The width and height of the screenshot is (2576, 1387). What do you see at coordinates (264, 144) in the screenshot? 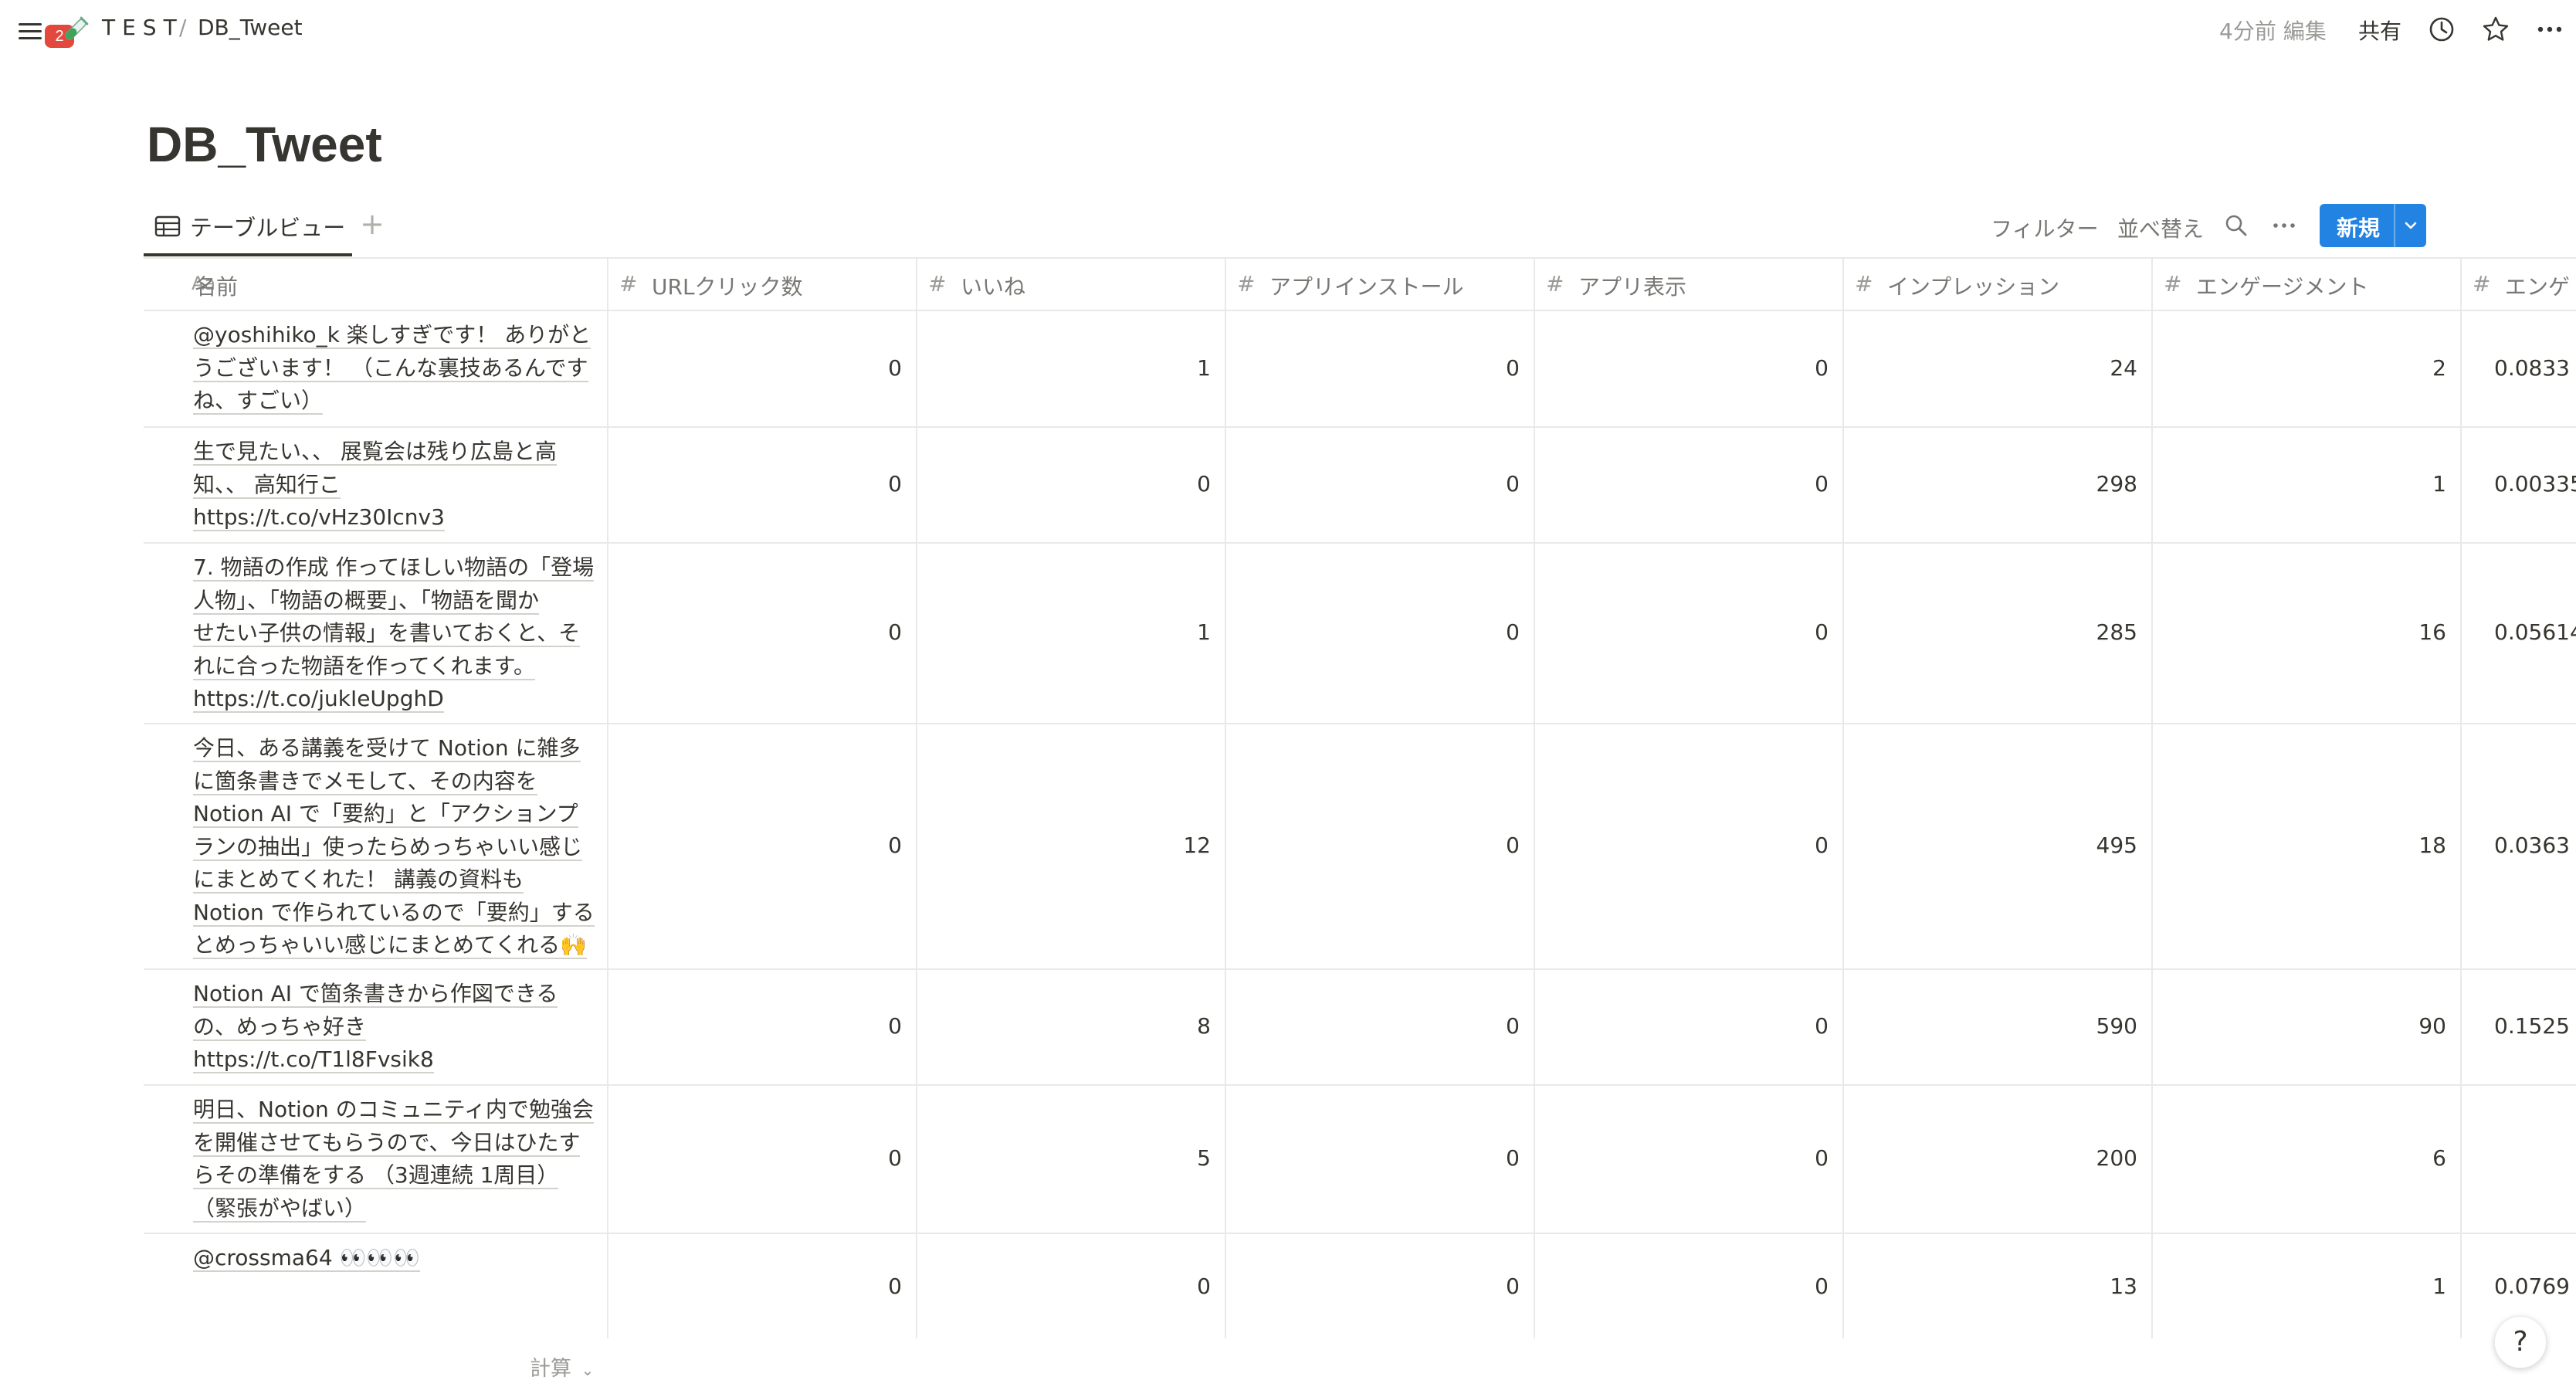
I see `page-title: DB_Tweet` at bounding box center [264, 144].